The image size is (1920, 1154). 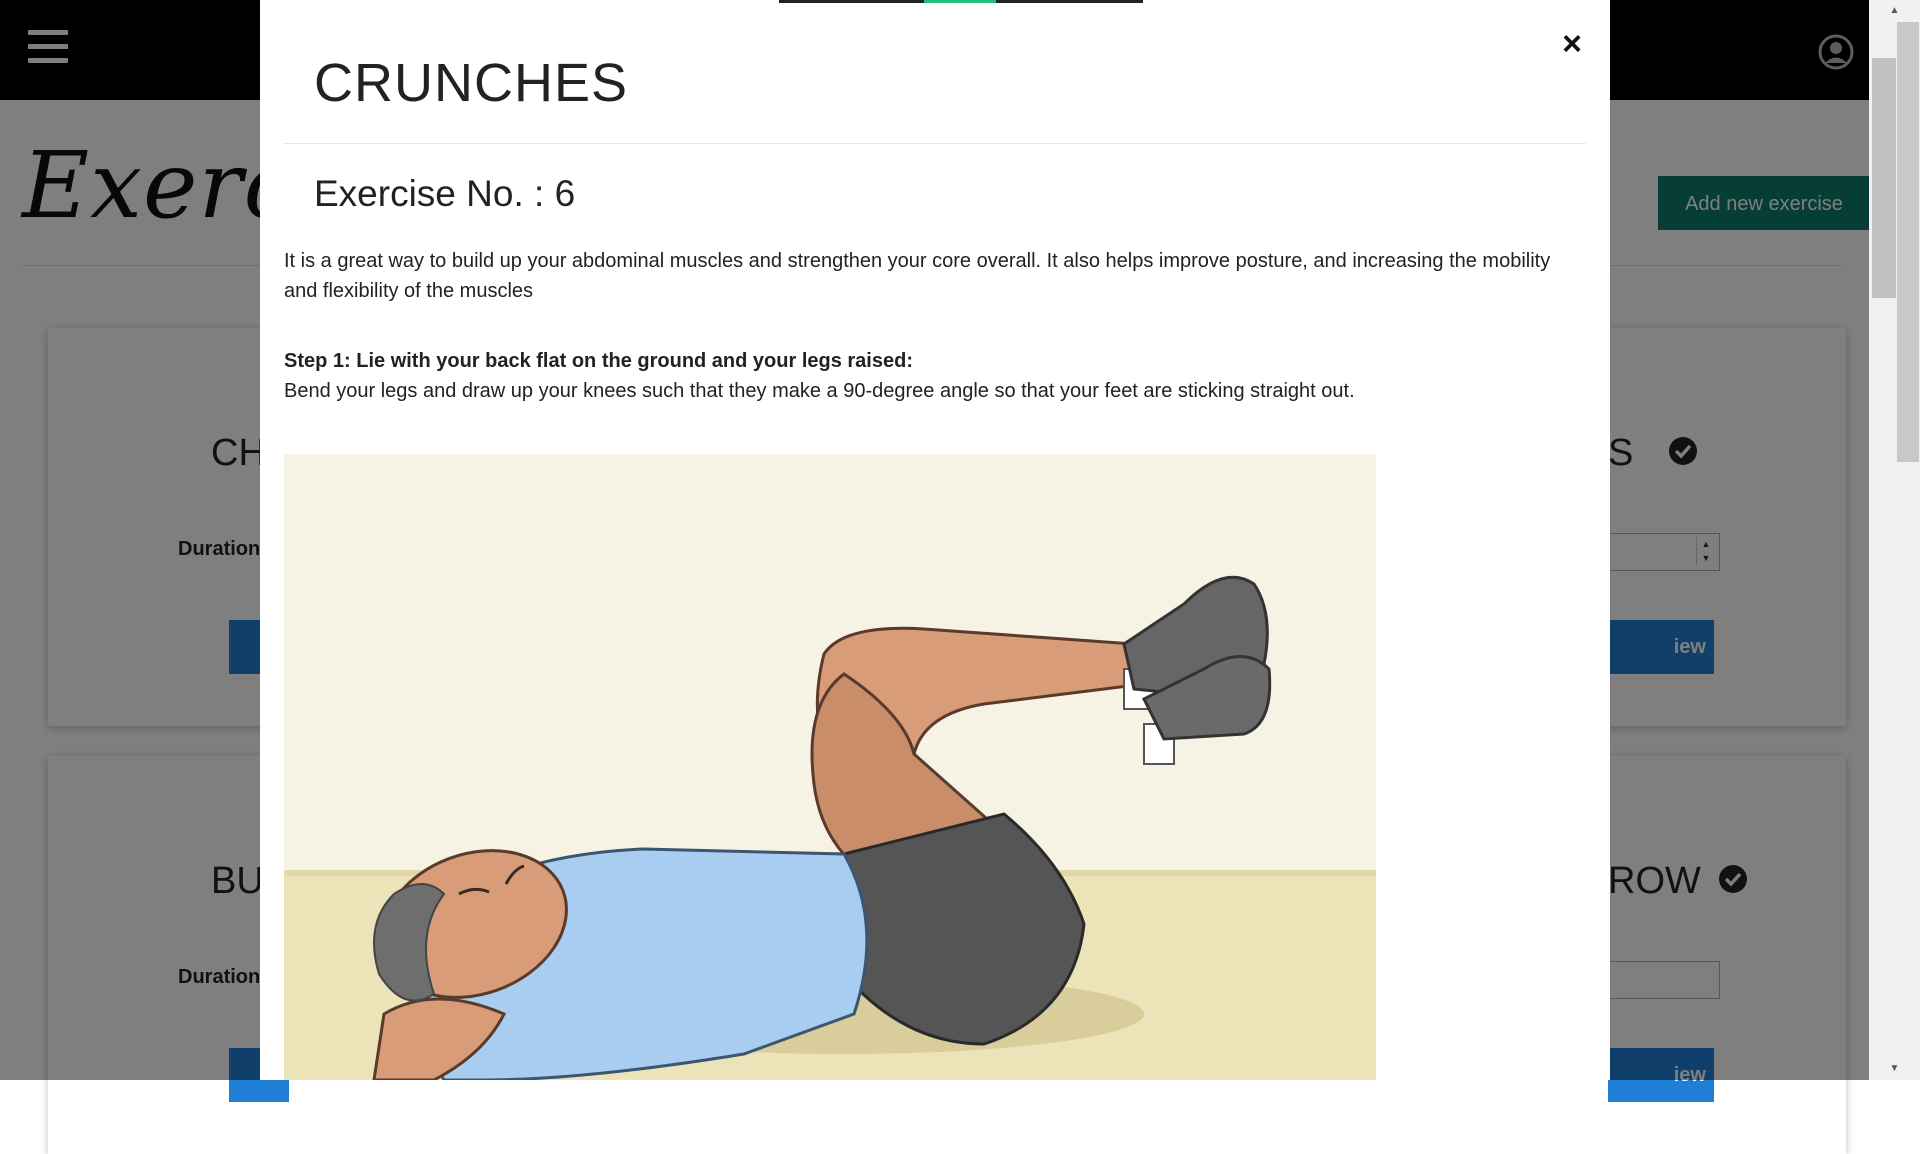 I want to click on scrollbar-thumb, so click(x=1884, y=178).